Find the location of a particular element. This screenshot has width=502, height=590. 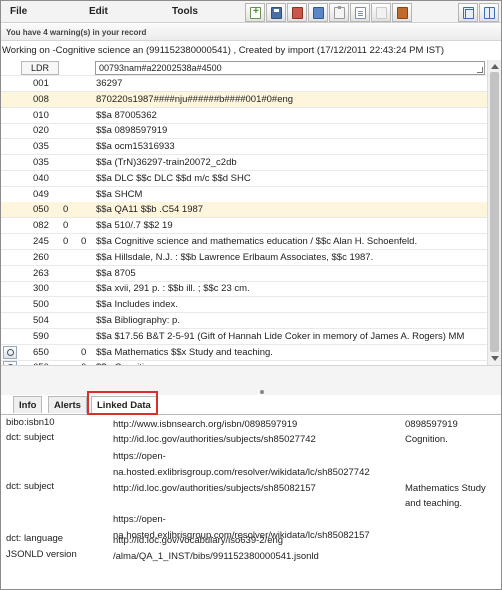

field-row: 010 $$a 87005362 is located at coordinates (244, 116).